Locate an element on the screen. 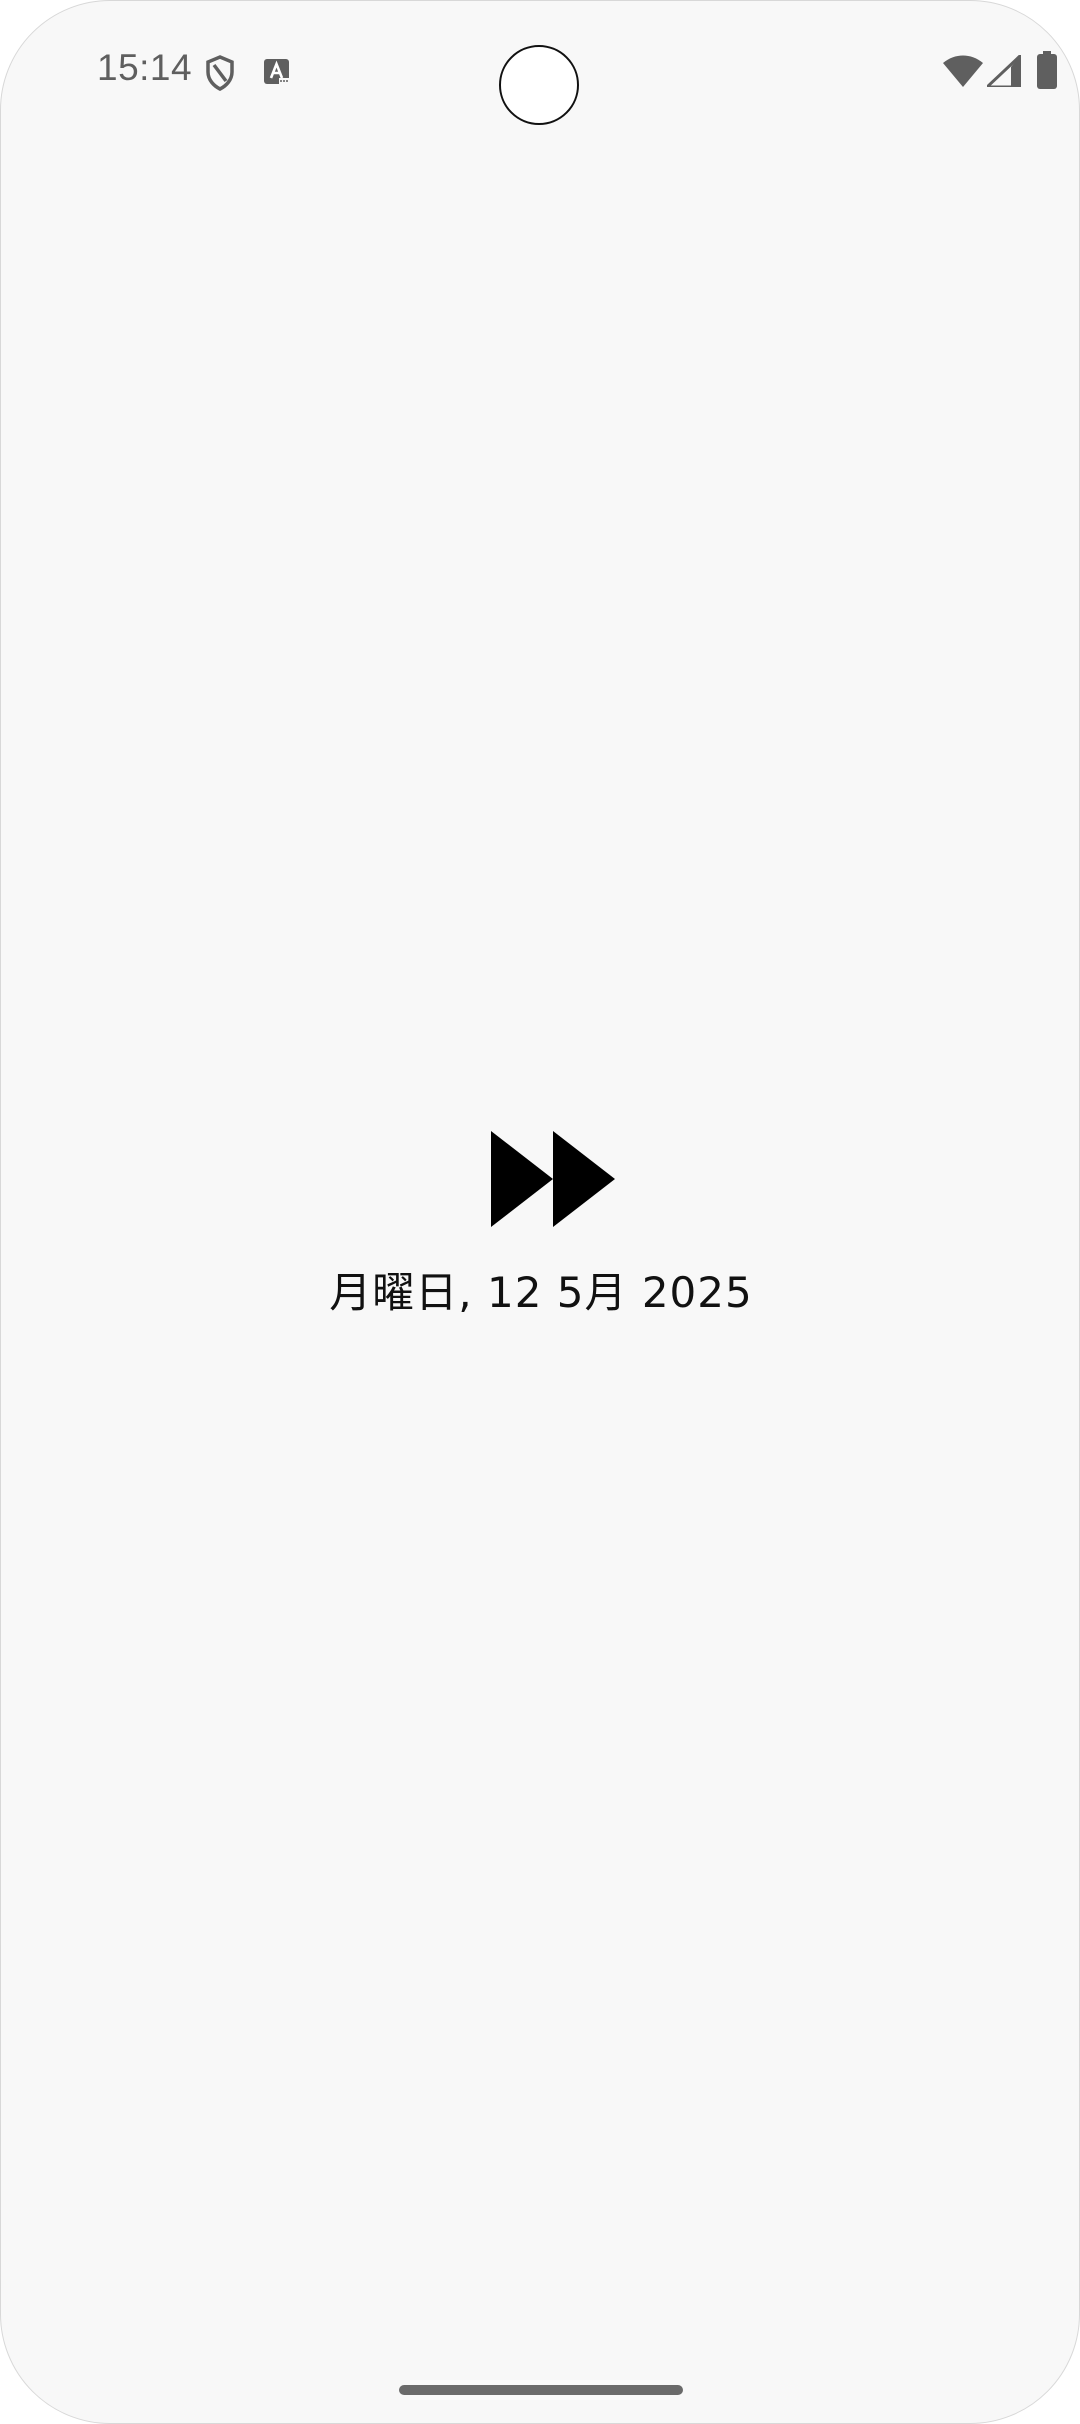 This screenshot has height=2424, width=1080. signal-icon is located at coordinates (1004, 71).